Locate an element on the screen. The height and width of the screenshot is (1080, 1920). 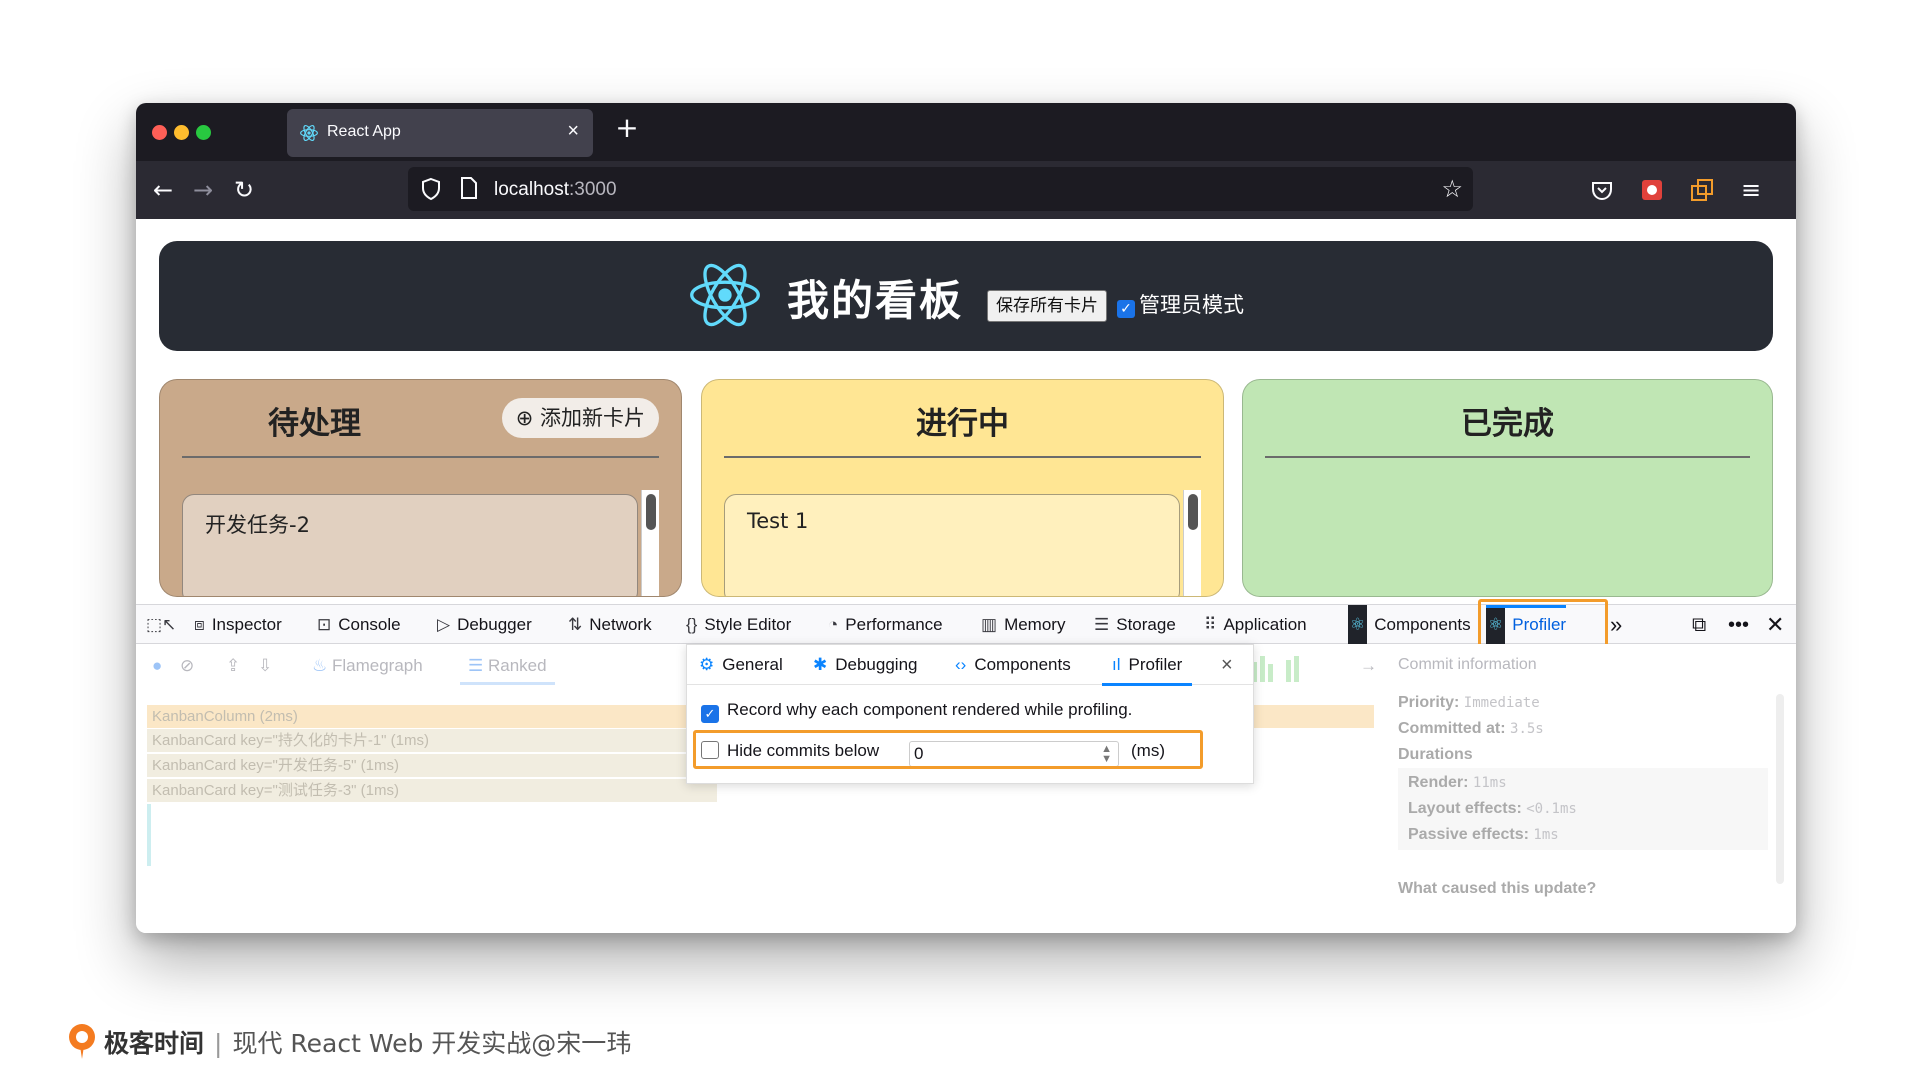
tab-memory: ▥ Memory is located at coordinates (1023, 625).